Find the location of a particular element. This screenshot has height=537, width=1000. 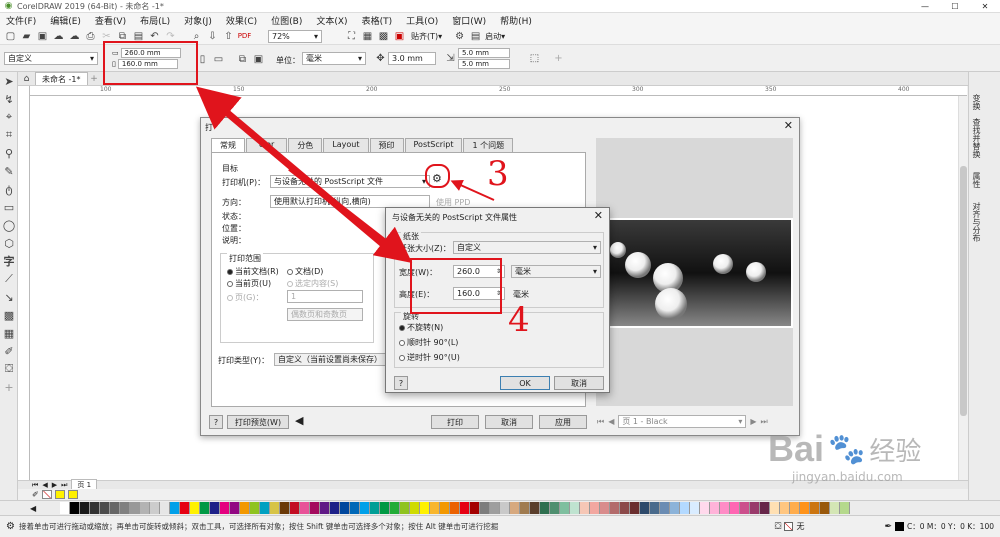

tab-color: olor is located at coordinates (267, 145).